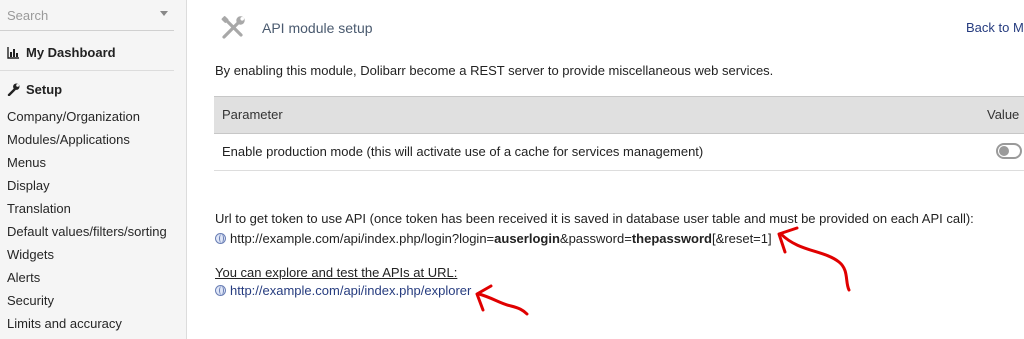 This screenshot has height=339, width=1024. Describe the element at coordinates (71, 52) in the screenshot. I see `menu-my-dashboard-label: My Dashboard` at that location.